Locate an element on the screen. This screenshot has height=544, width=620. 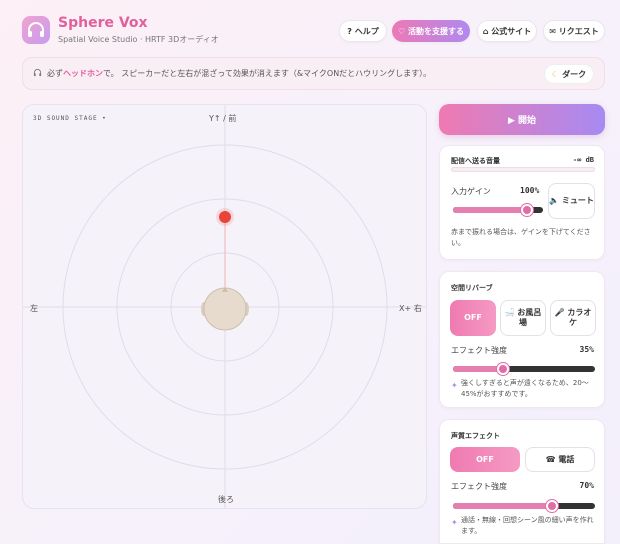
reverb-strength-value: 35% is located at coordinates (586, 349).